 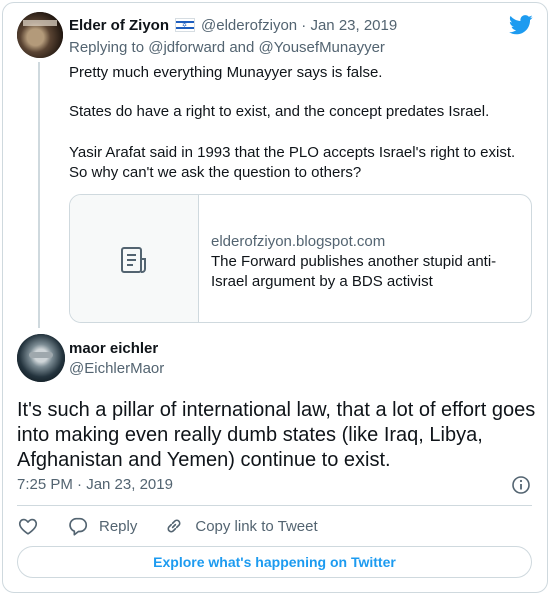 I want to click on main-author-handle: @EichlerMaor, so click(x=116, y=368).